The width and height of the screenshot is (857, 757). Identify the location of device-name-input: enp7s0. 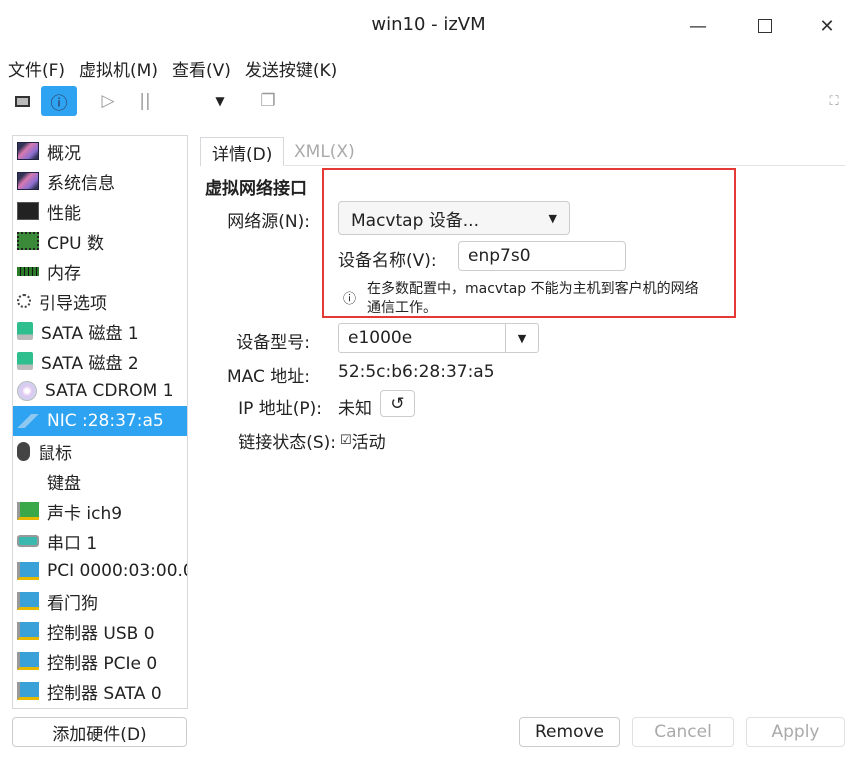
(542, 256).